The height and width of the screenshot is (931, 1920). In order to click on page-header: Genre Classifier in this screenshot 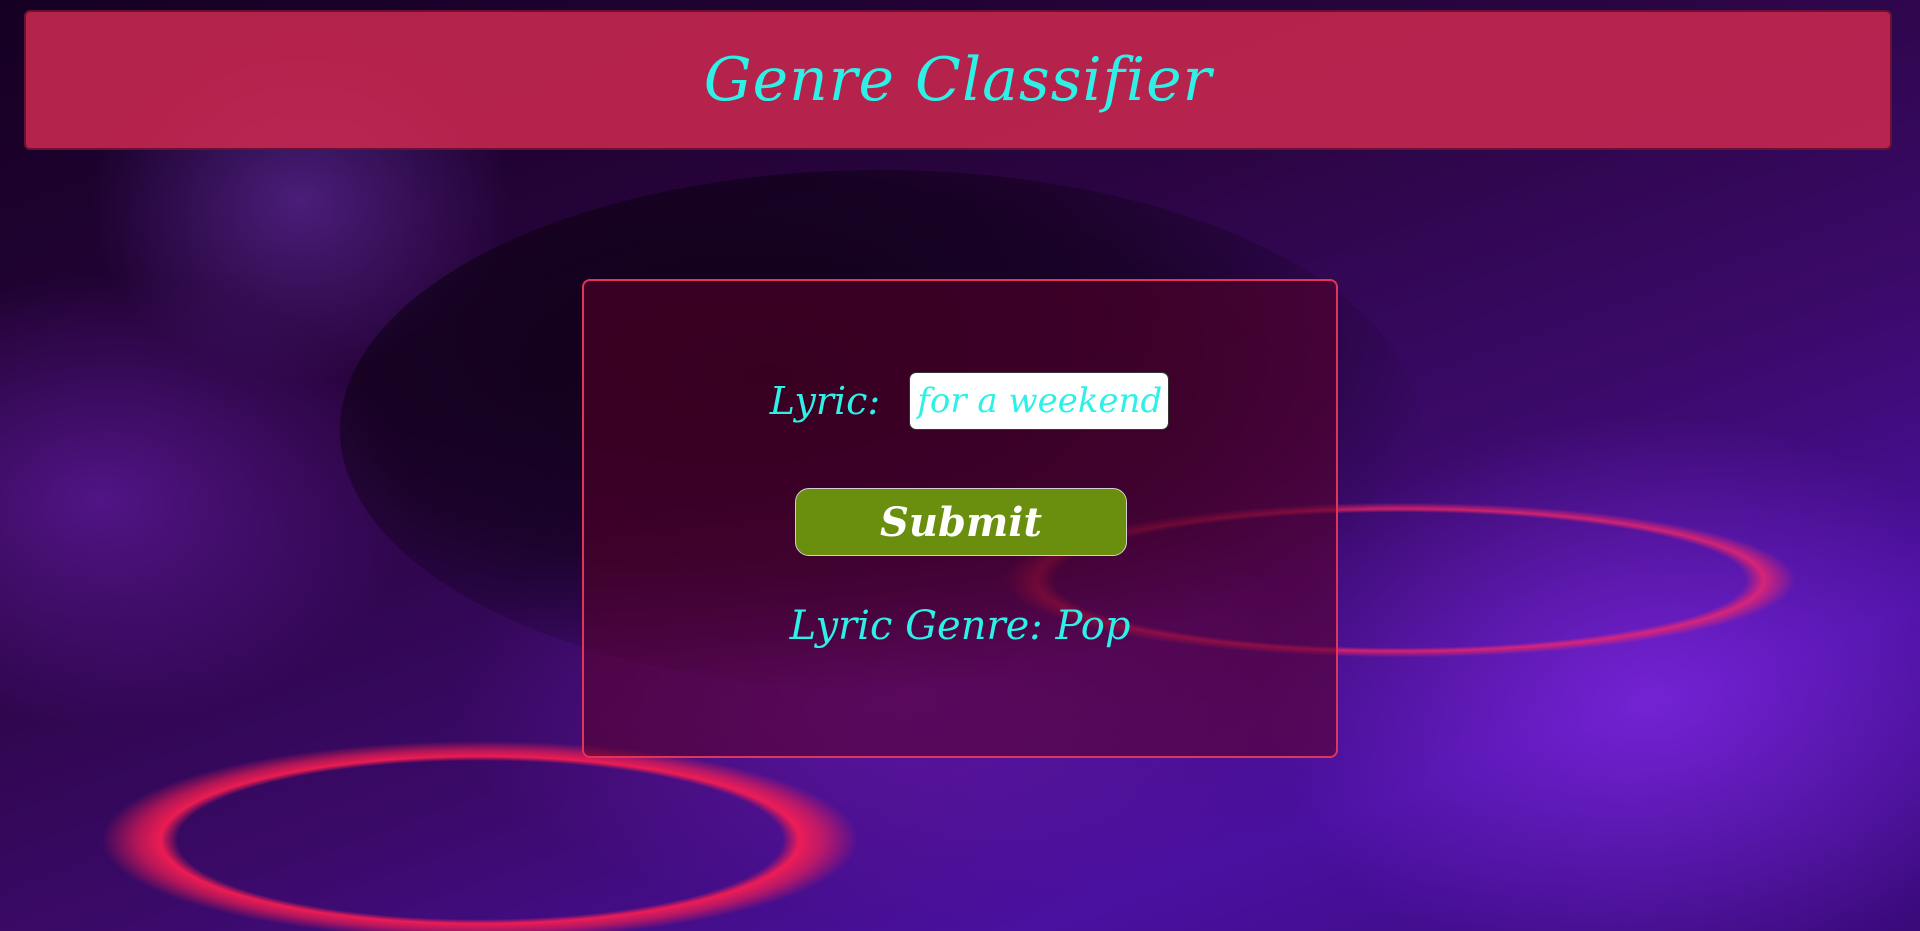, I will do `click(958, 80)`.